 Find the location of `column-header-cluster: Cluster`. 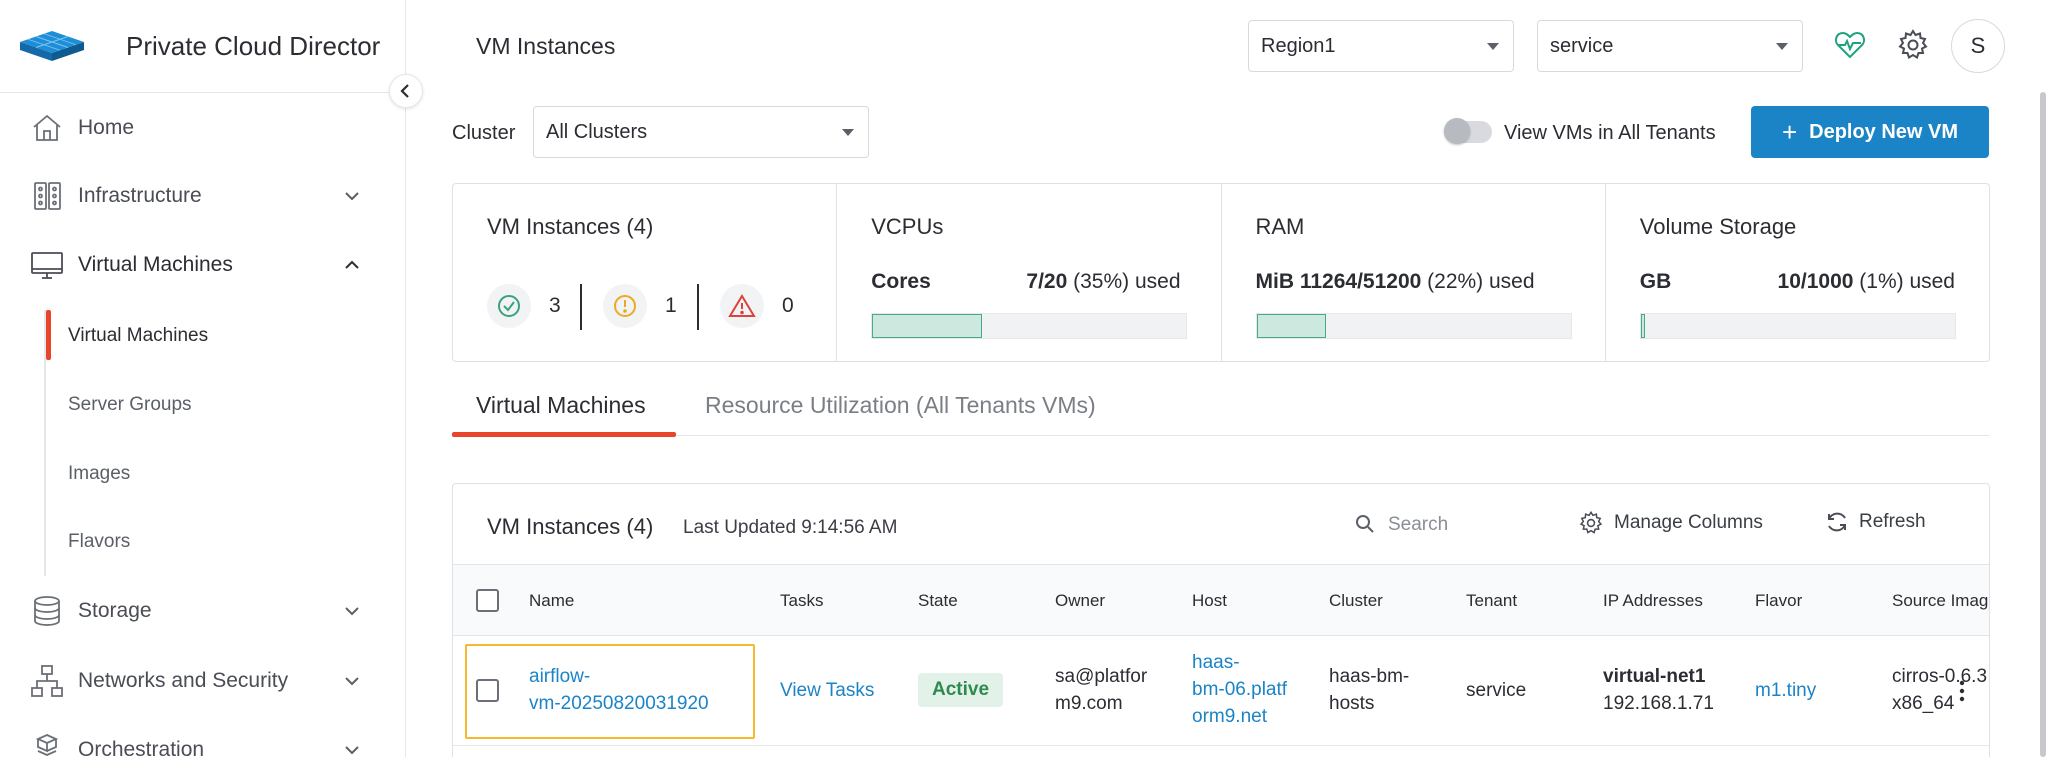

column-header-cluster: Cluster is located at coordinates (1356, 601).